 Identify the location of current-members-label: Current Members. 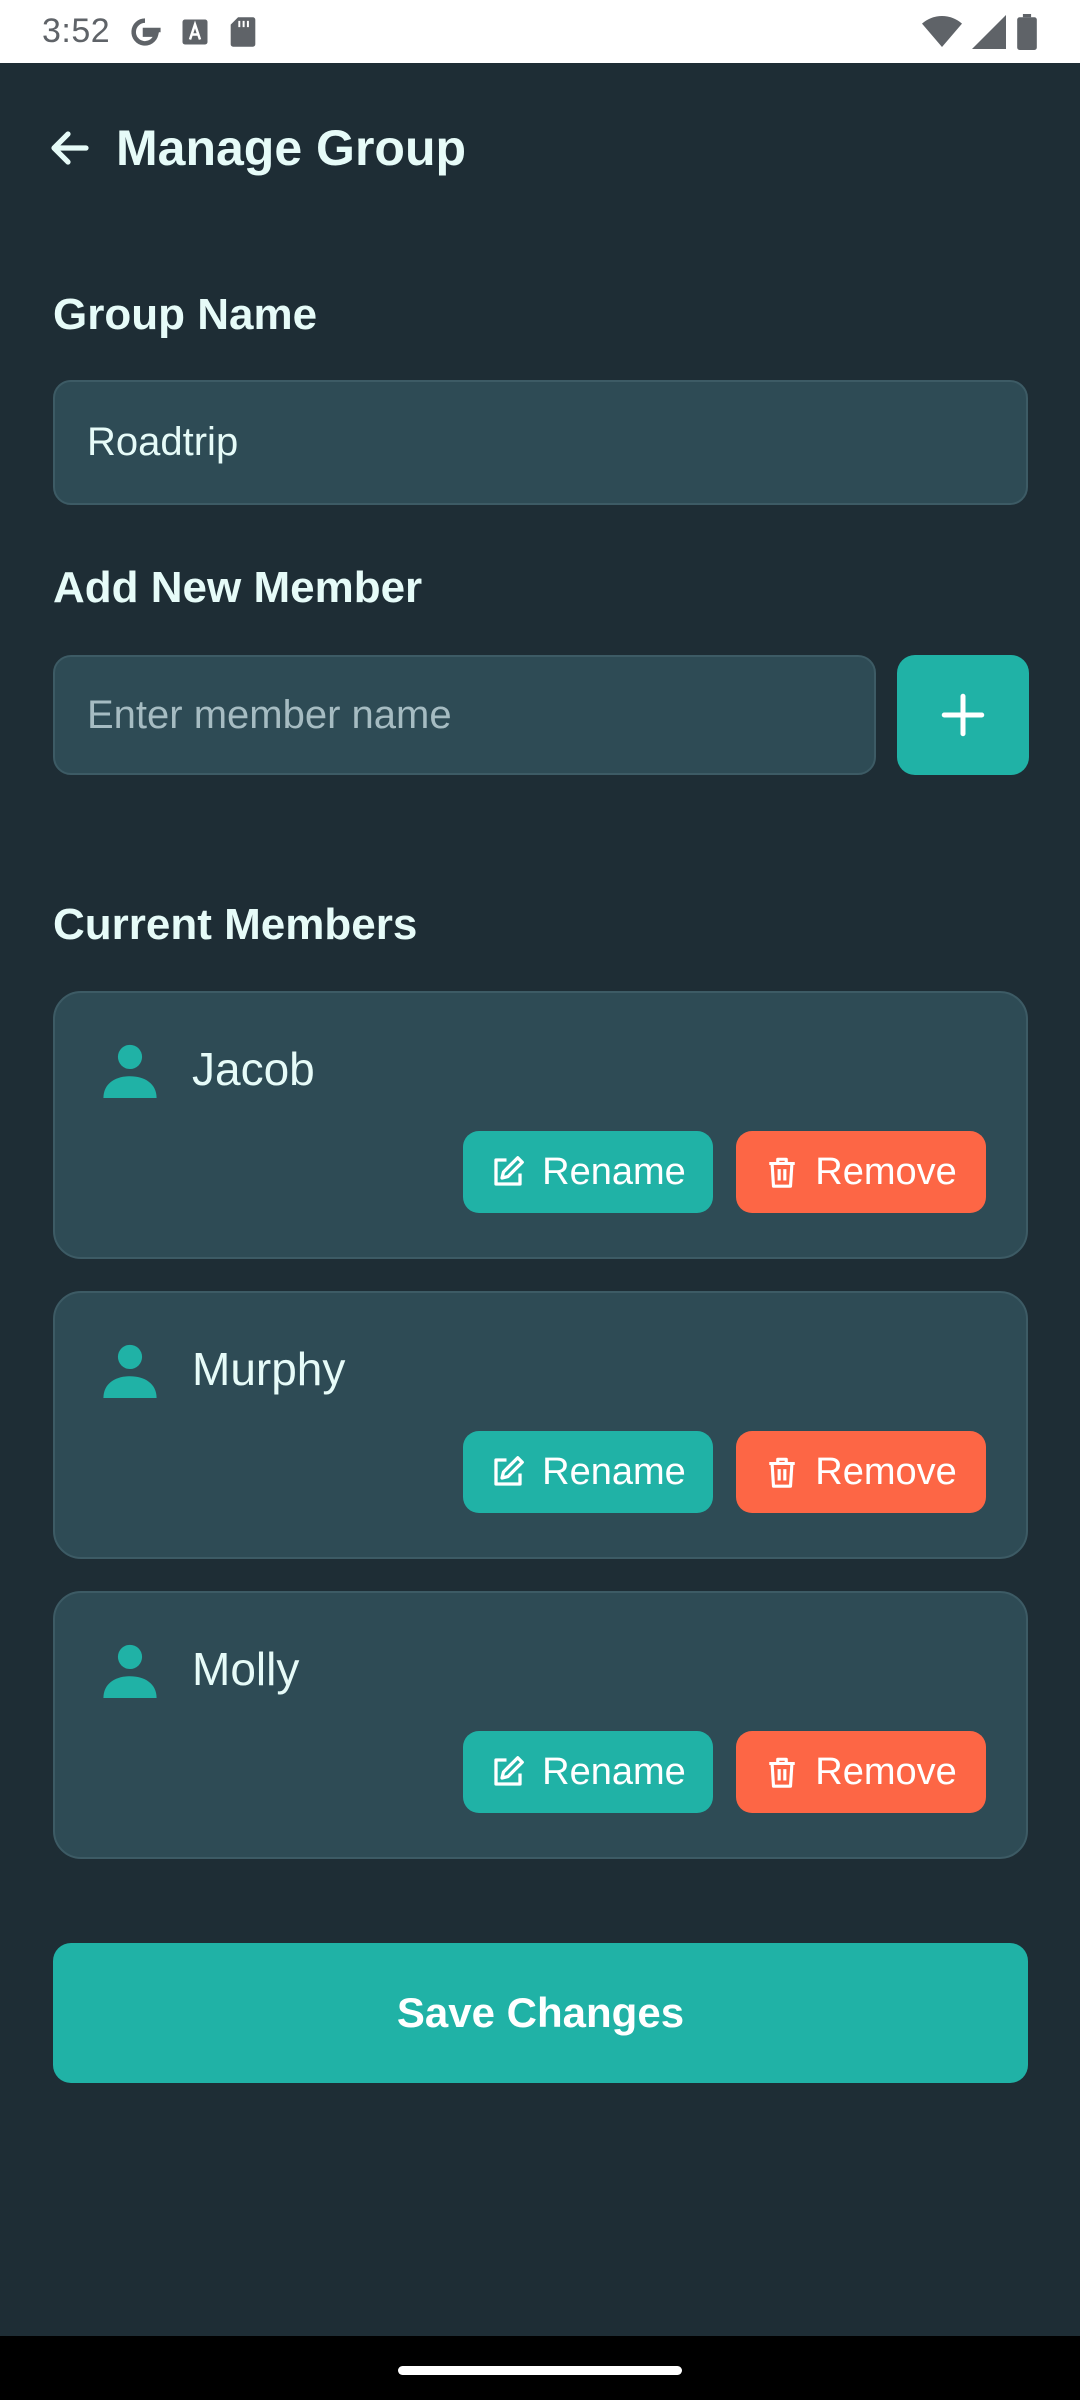
(235, 924).